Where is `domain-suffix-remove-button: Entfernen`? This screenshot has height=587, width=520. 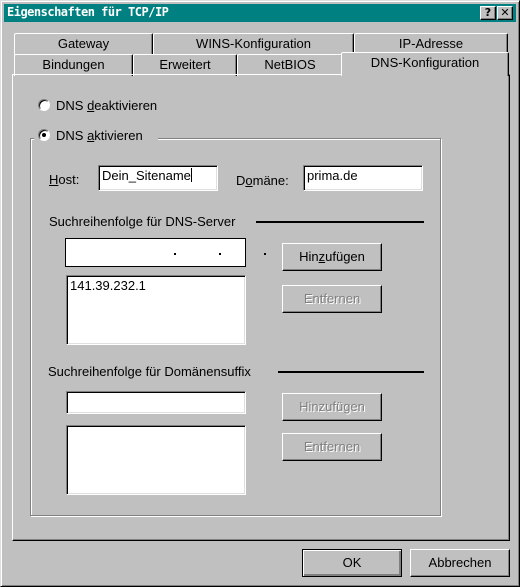
domain-suffix-remove-button: Entfernen is located at coordinates (332, 447).